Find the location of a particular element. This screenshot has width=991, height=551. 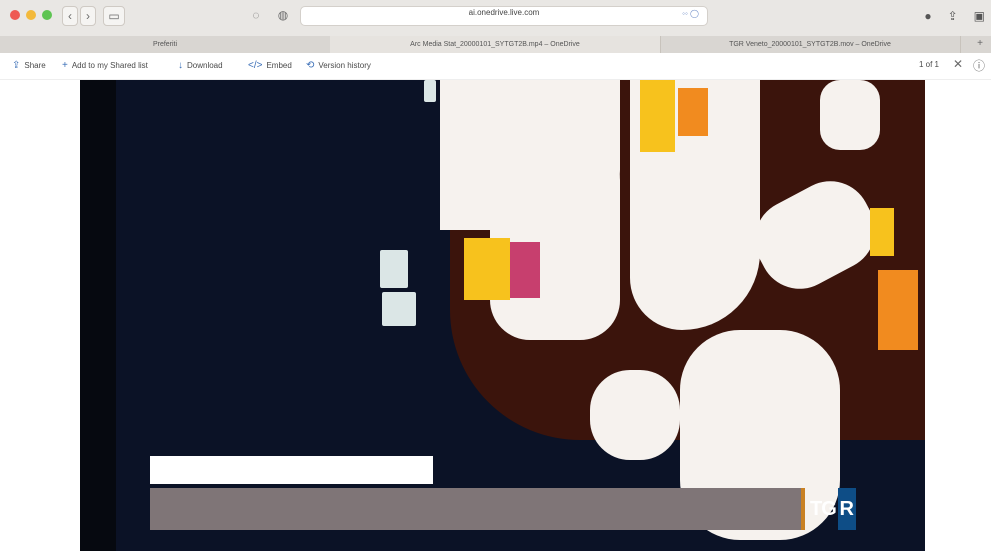

logo-r-text: R is located at coordinates (846, 509).